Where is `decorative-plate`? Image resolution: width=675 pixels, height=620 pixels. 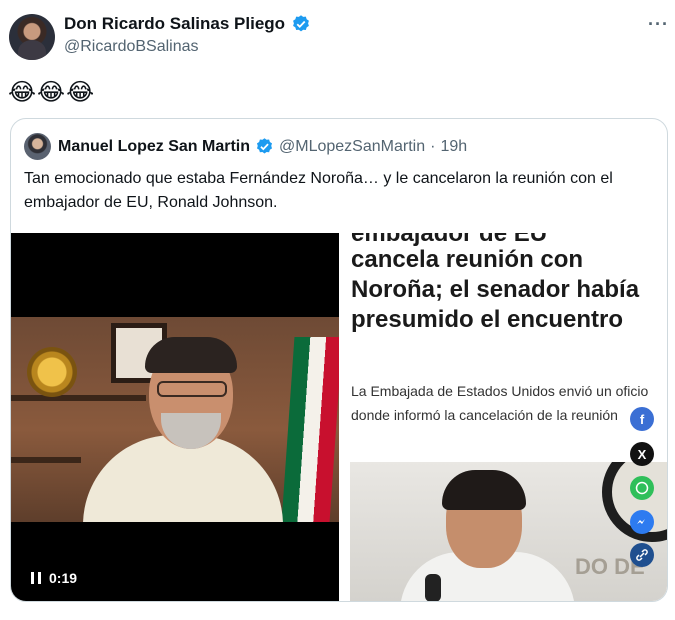
decorative-plate is located at coordinates (52, 372).